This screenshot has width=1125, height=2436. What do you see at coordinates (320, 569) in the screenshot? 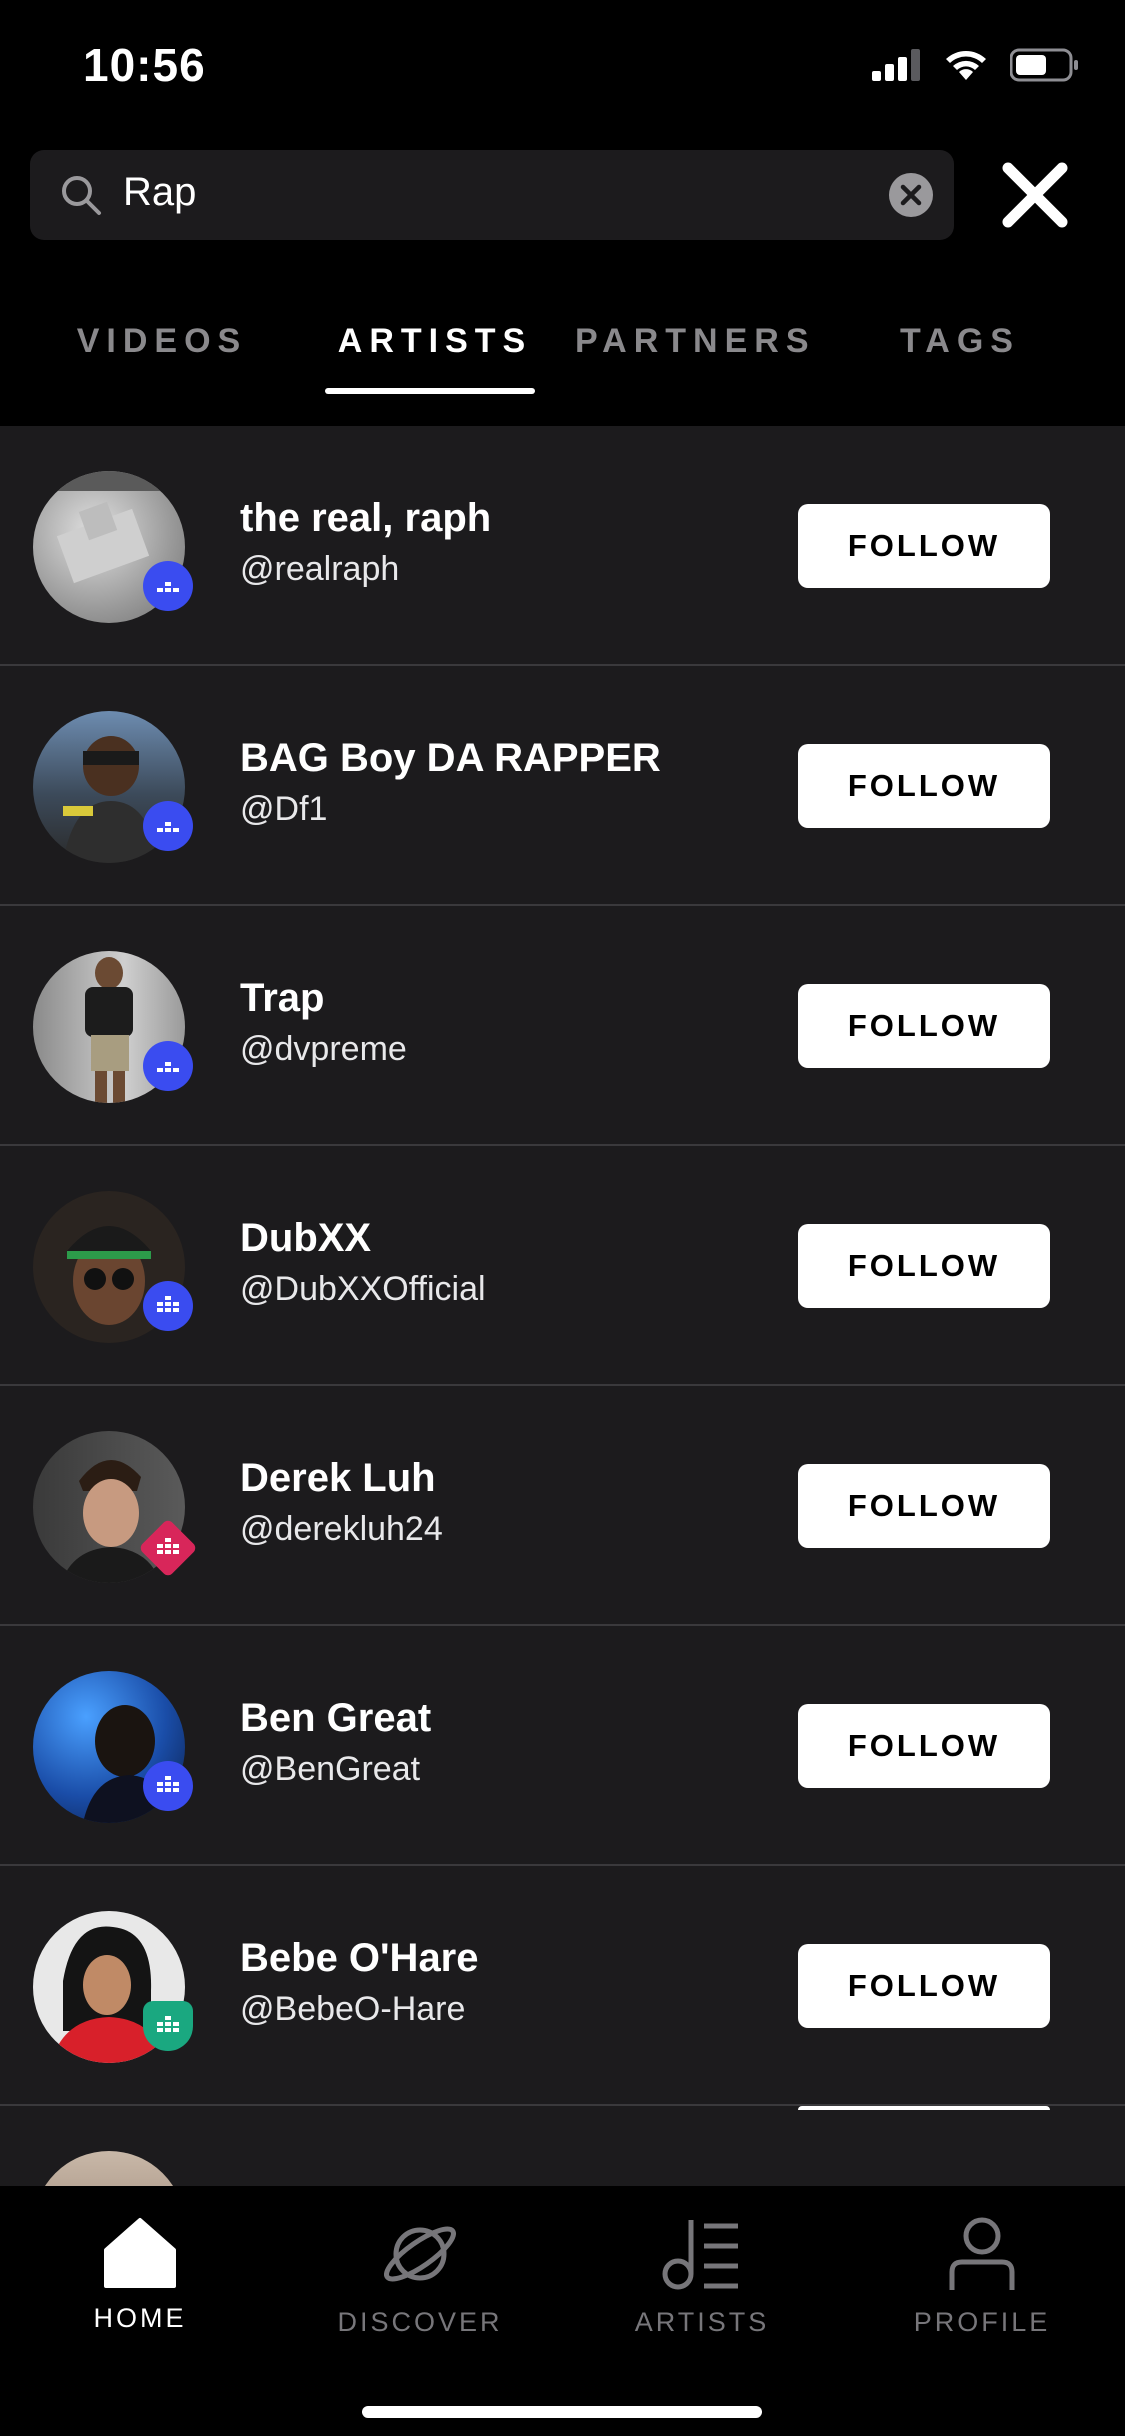
I see `artist-handle: @realraph` at bounding box center [320, 569].